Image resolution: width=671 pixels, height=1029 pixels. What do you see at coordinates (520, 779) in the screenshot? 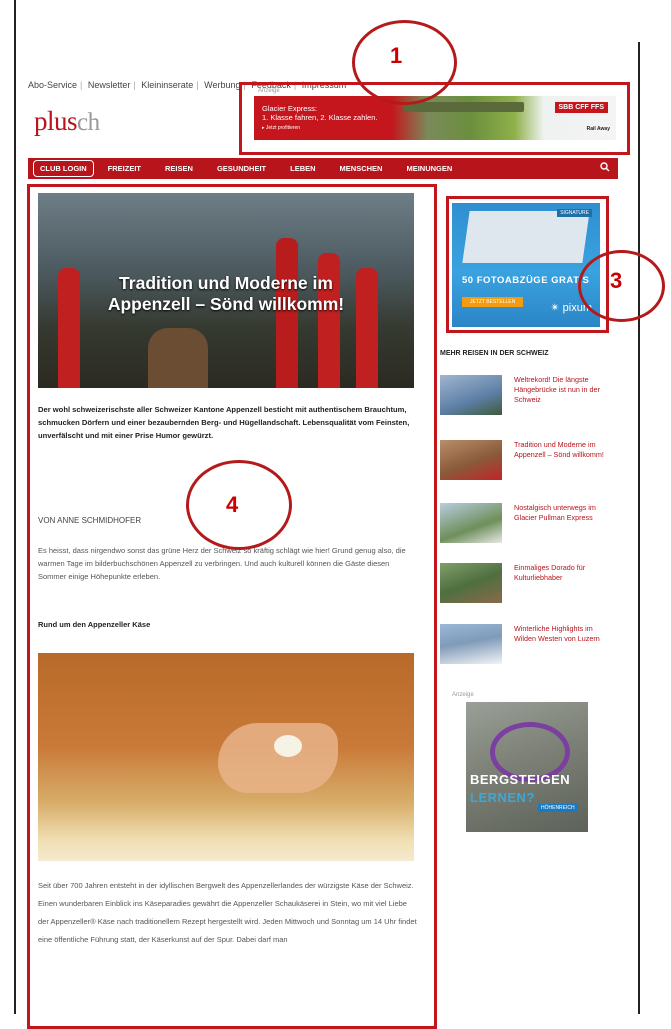
I see `ad-climb-line1: BERGSTEIGEN` at bounding box center [520, 779].